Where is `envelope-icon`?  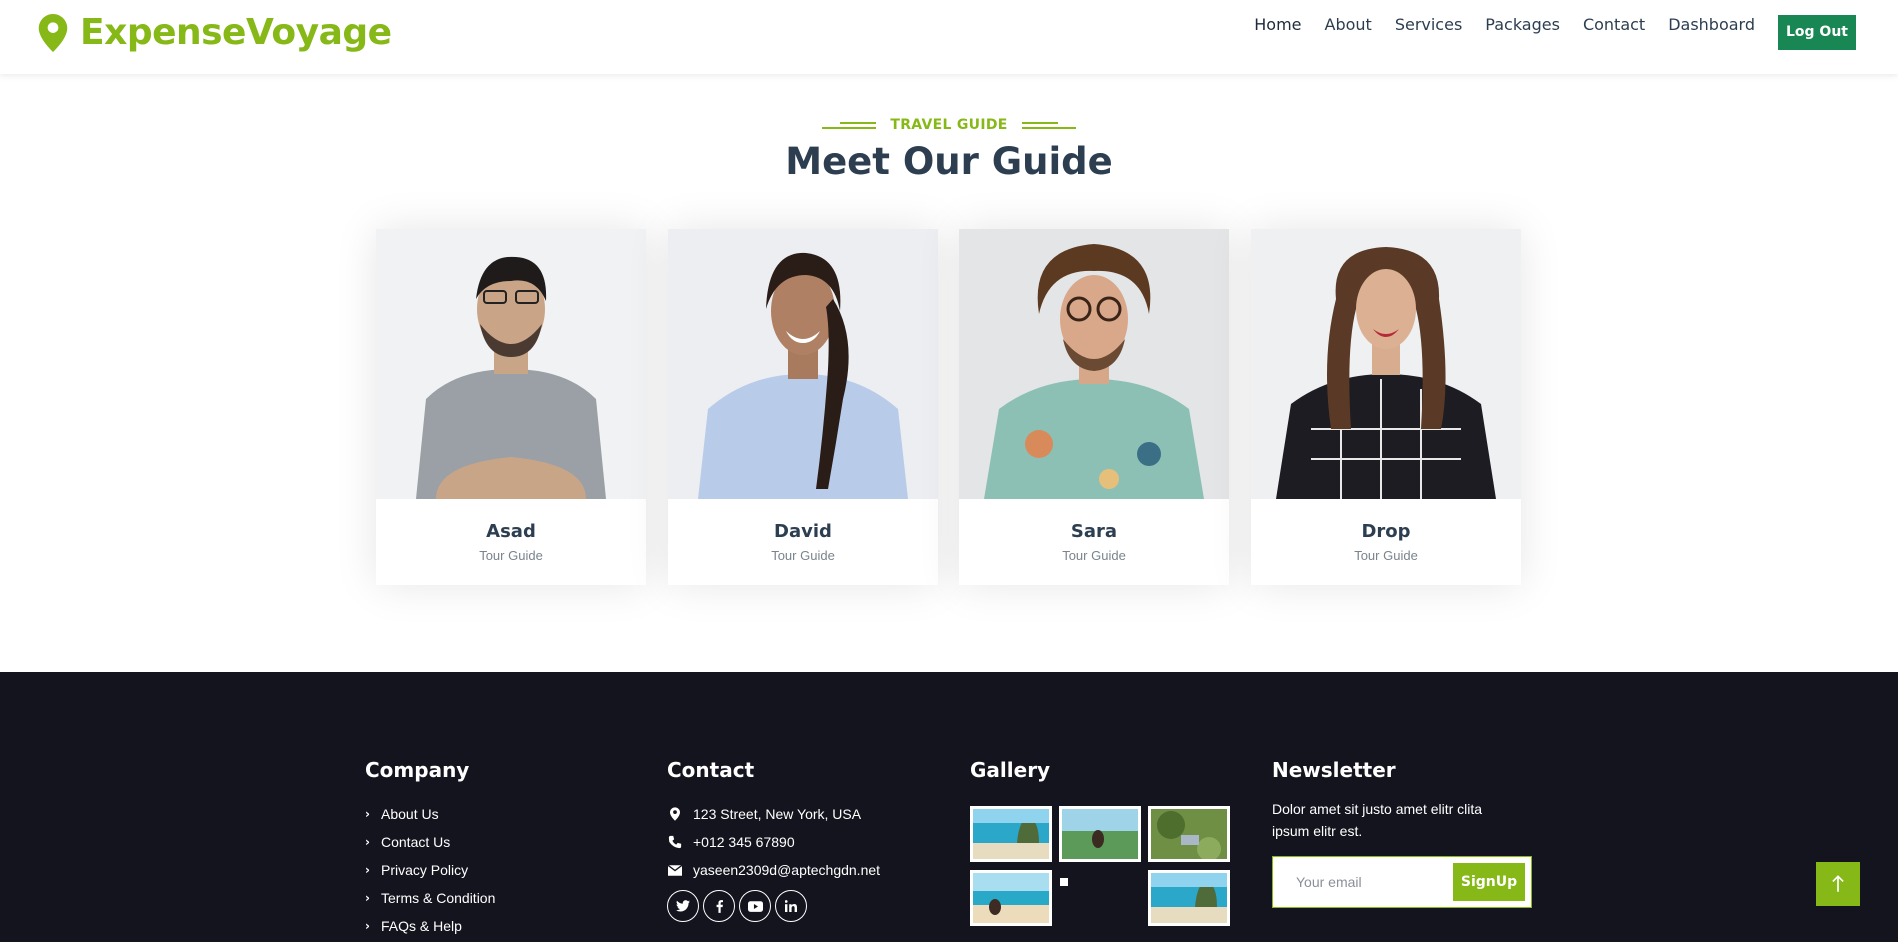
envelope-icon is located at coordinates (675, 870).